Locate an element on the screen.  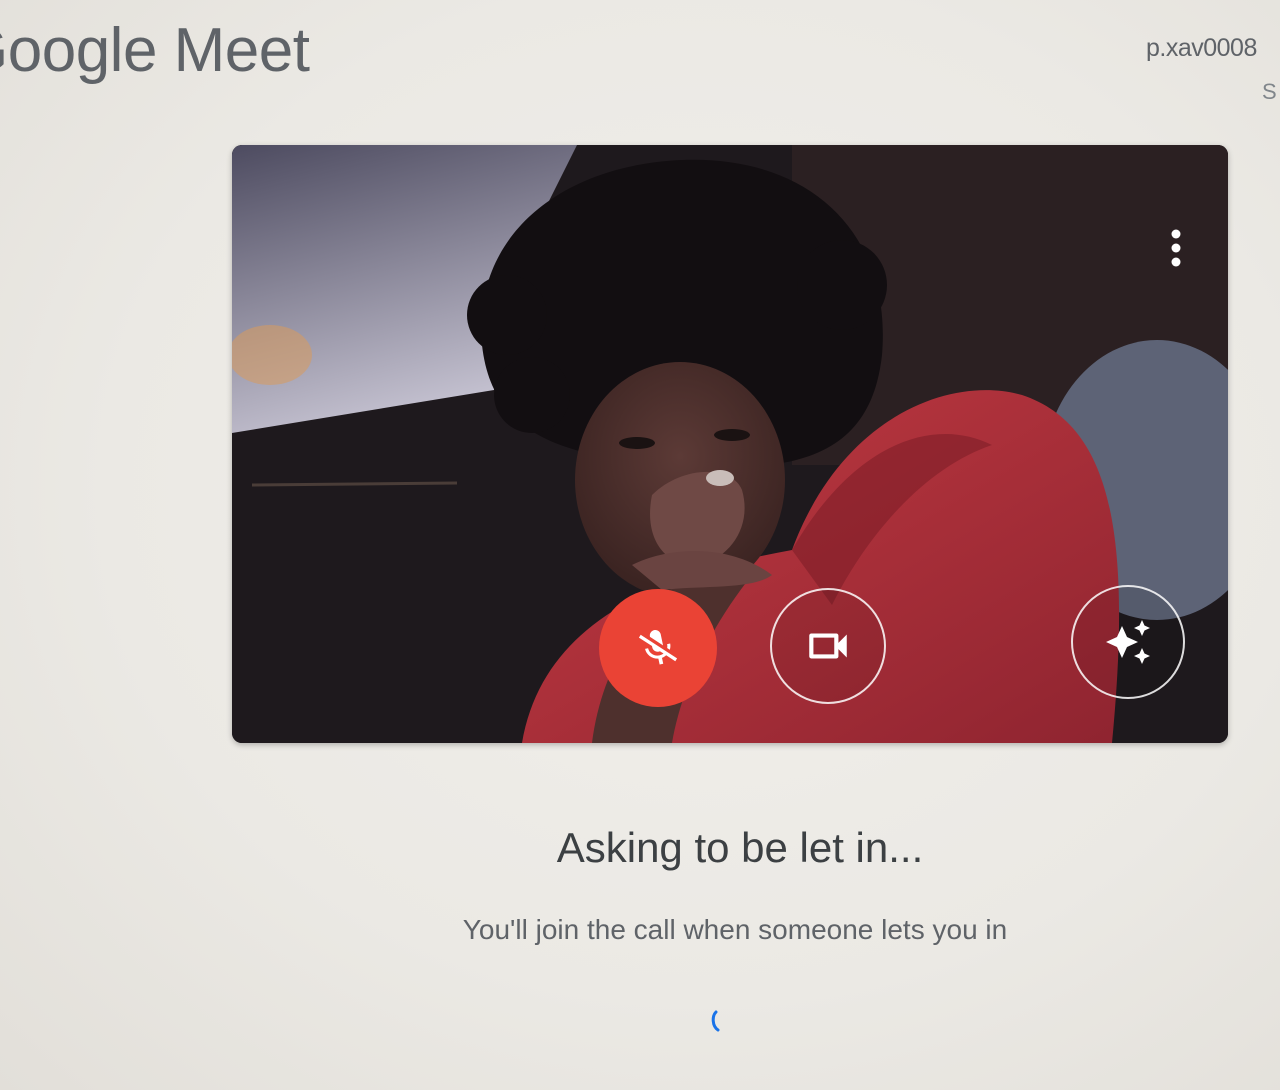
camera-toggle-button is located at coordinates (828, 646).